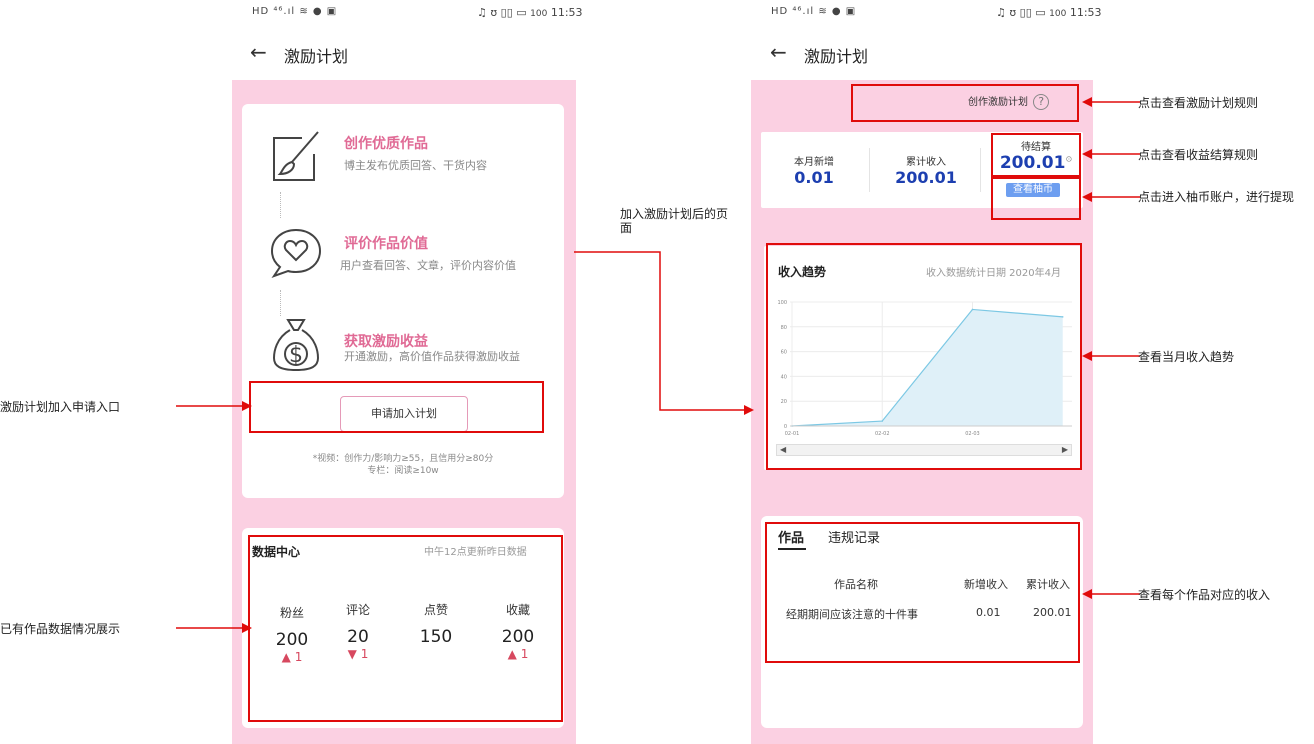 The height and width of the screenshot is (744, 1314). I want to click on annotation-box-join-entry, so click(396, 407).